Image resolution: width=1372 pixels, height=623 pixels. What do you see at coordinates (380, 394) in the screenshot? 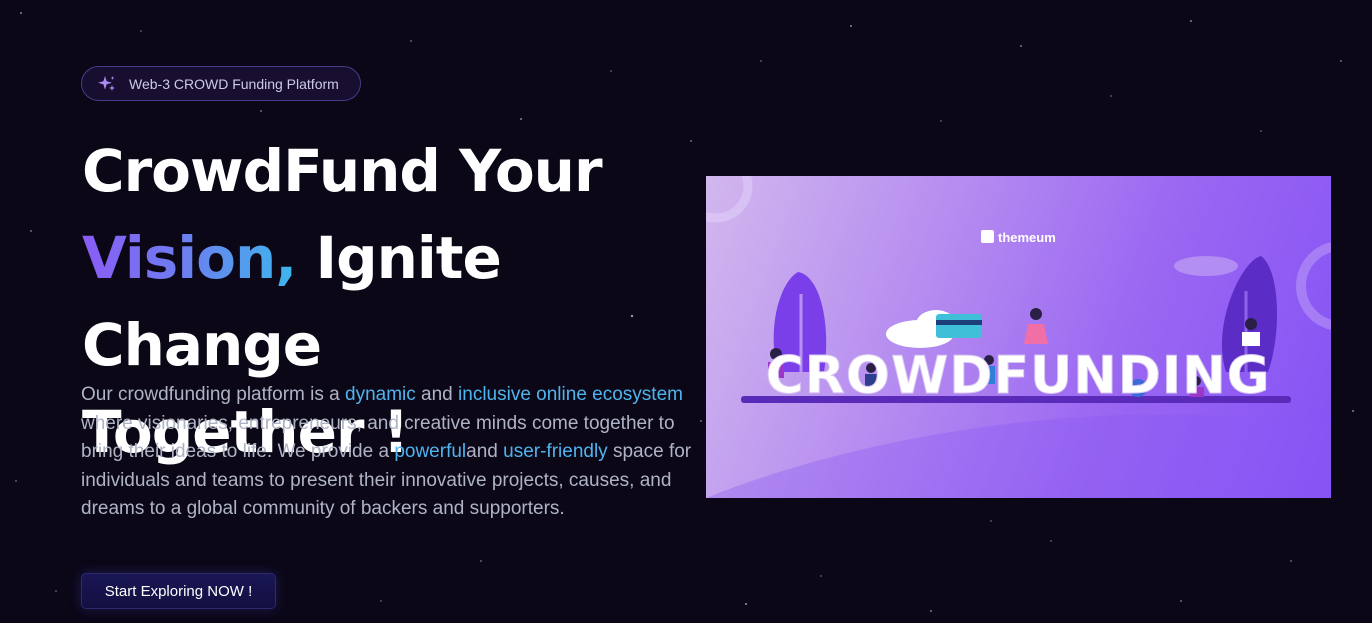
I see `description-highlight: dynamic` at bounding box center [380, 394].